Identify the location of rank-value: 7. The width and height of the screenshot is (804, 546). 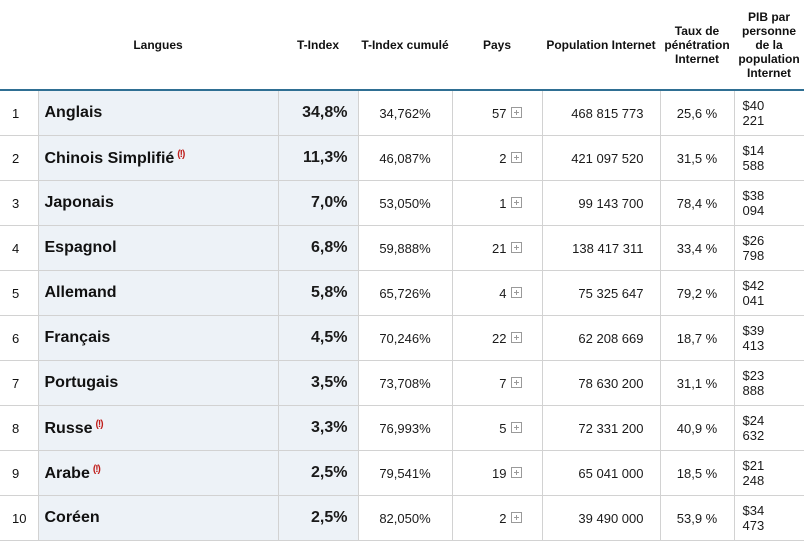
(16, 383).